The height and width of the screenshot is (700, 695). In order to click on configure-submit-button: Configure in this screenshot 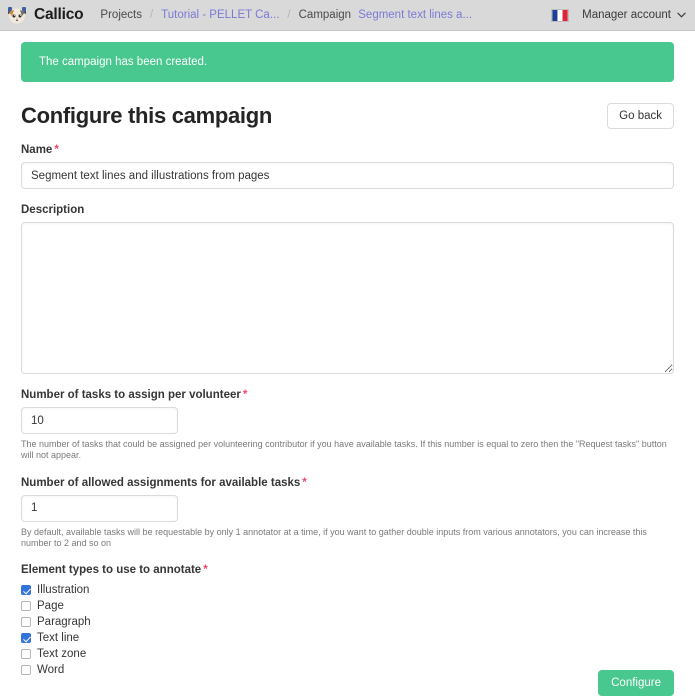, I will do `click(636, 683)`.